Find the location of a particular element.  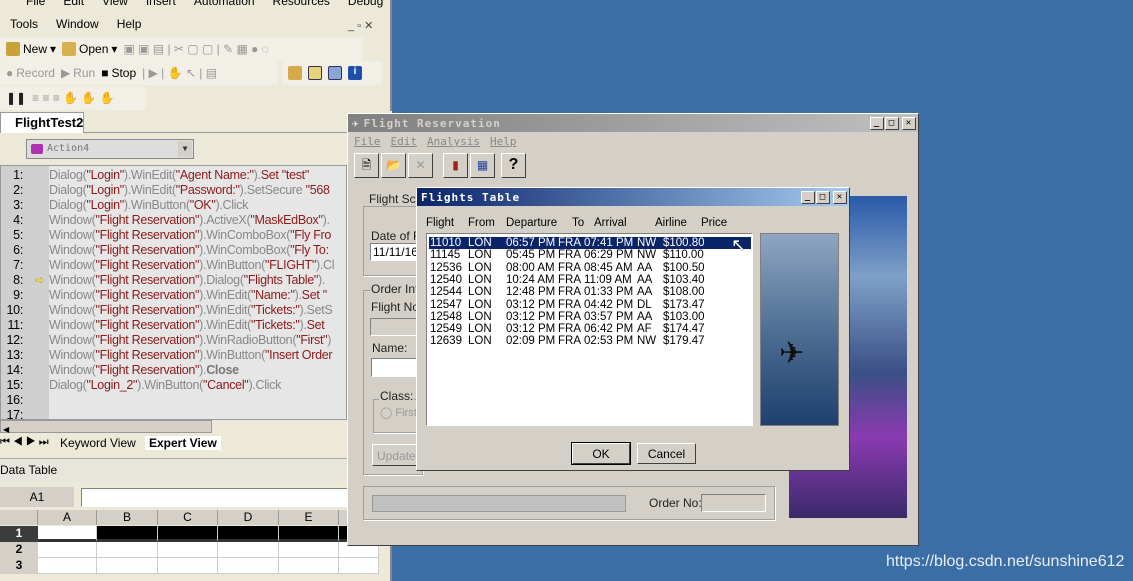

code-line: 3: Dialog("Login").WinButton("OK").Click is located at coordinates (173, 205).